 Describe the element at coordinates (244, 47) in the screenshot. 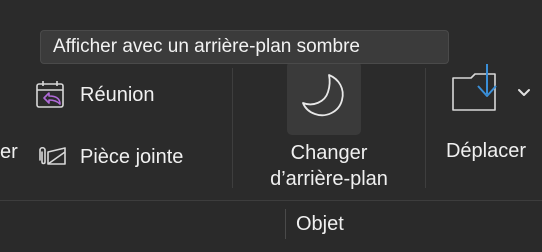

I see `tooltip: Afficher avec un arrière-plan sombre` at that location.